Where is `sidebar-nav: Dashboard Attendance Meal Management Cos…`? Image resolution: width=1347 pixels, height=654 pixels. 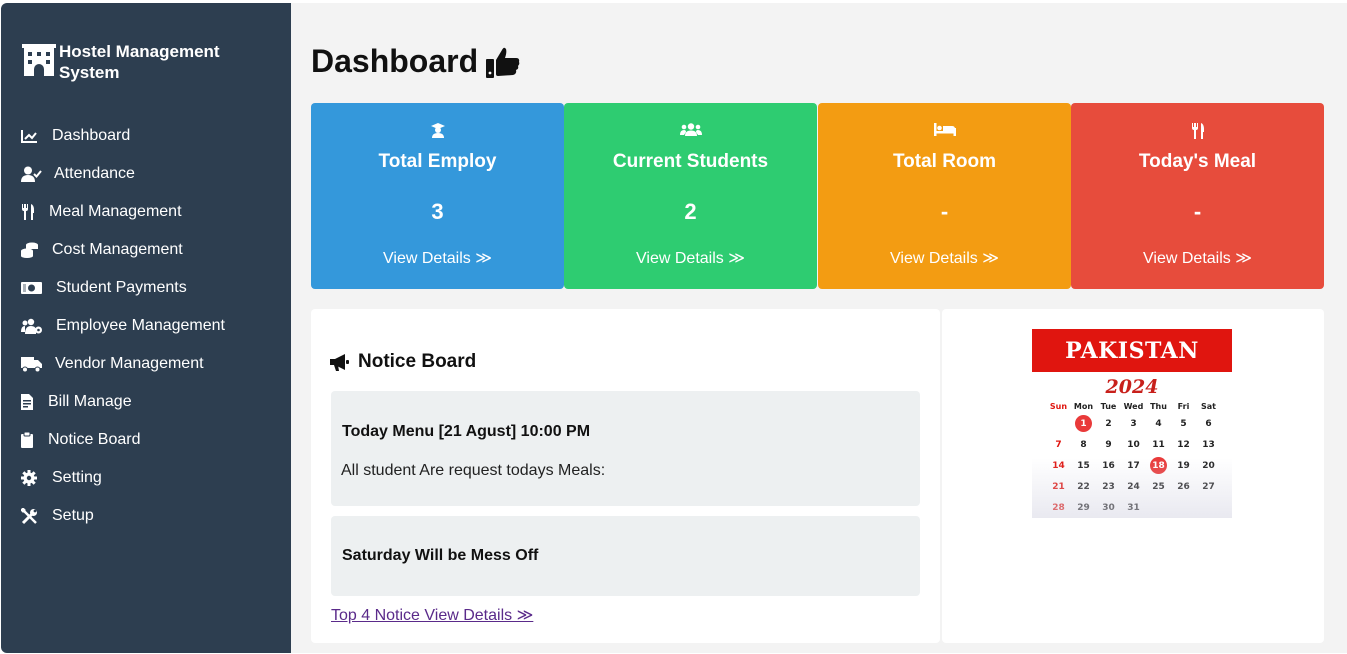 sidebar-nav: Dashboard Attendance Meal Management Cos… is located at coordinates (146, 326).